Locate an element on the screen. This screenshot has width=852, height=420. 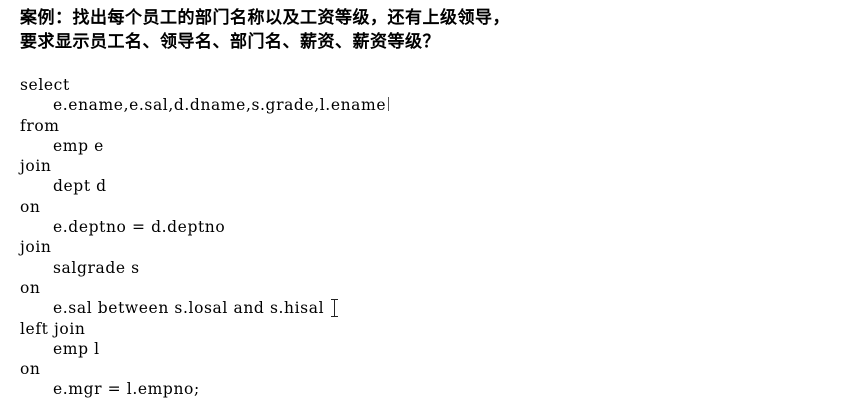
code-line: dept d is located at coordinates (430, 186).